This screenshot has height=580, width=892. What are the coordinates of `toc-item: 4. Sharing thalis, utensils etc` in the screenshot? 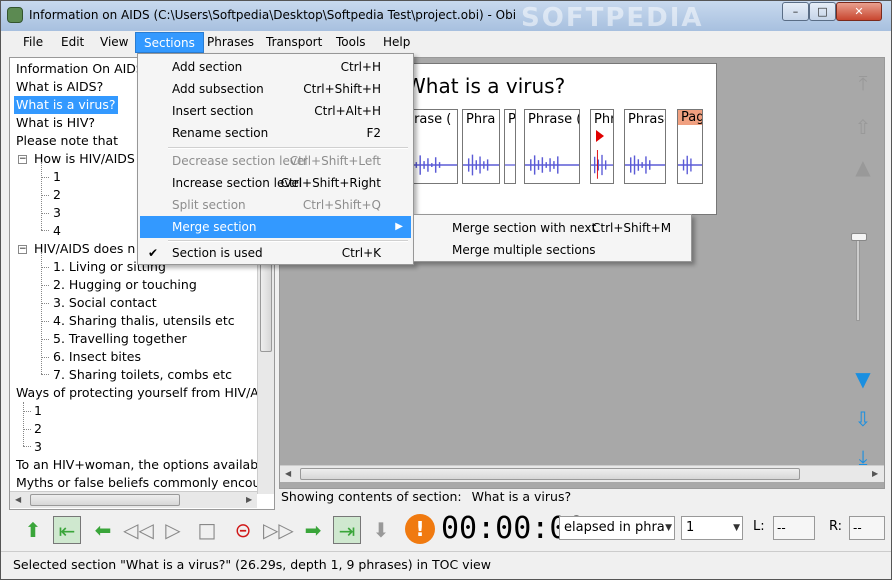 It's located at (144, 321).